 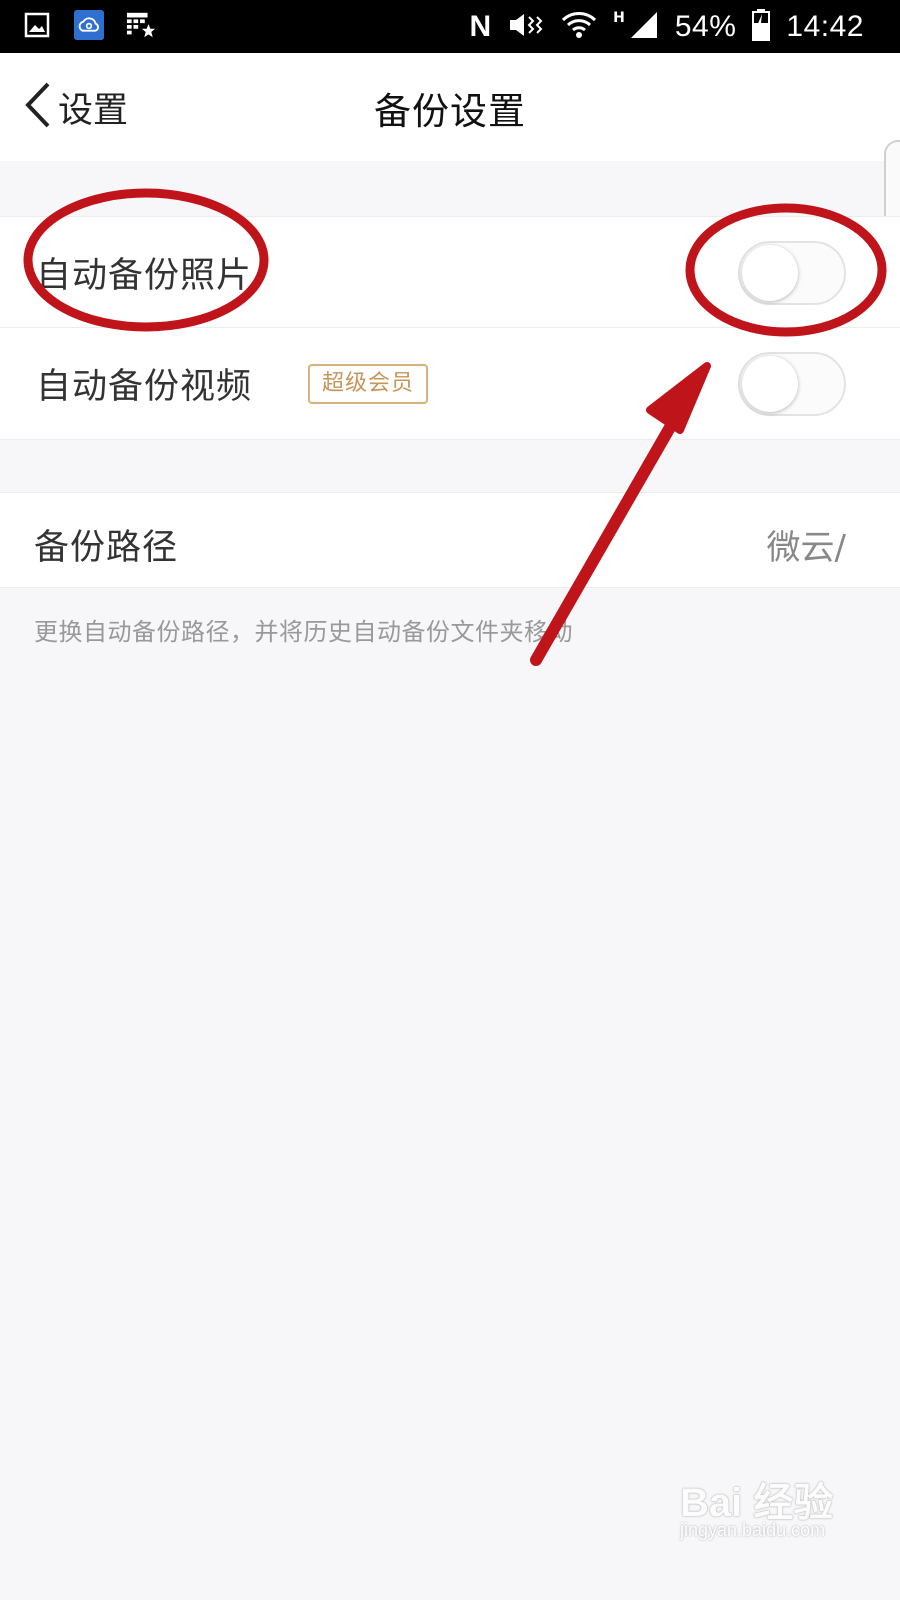 What do you see at coordinates (761, 27) in the screenshot?
I see `battery-icon` at bounding box center [761, 27].